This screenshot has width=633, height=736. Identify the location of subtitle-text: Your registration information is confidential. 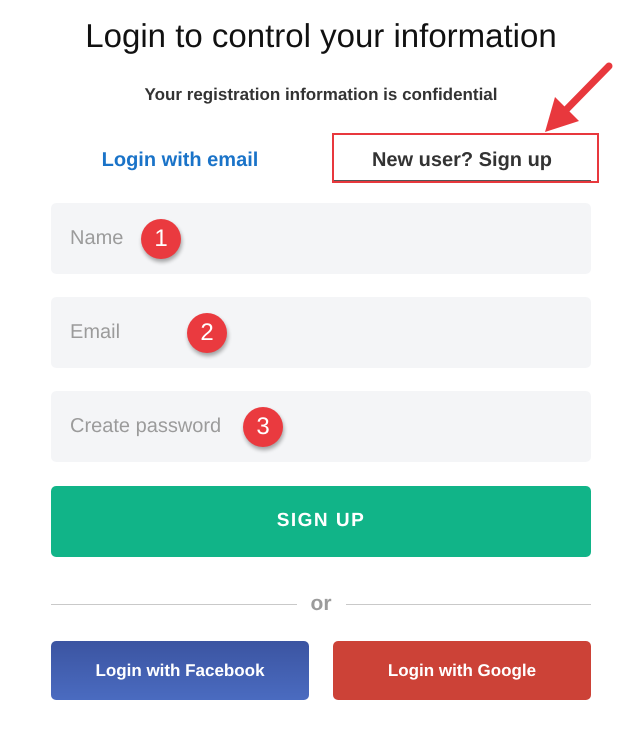
(321, 95).